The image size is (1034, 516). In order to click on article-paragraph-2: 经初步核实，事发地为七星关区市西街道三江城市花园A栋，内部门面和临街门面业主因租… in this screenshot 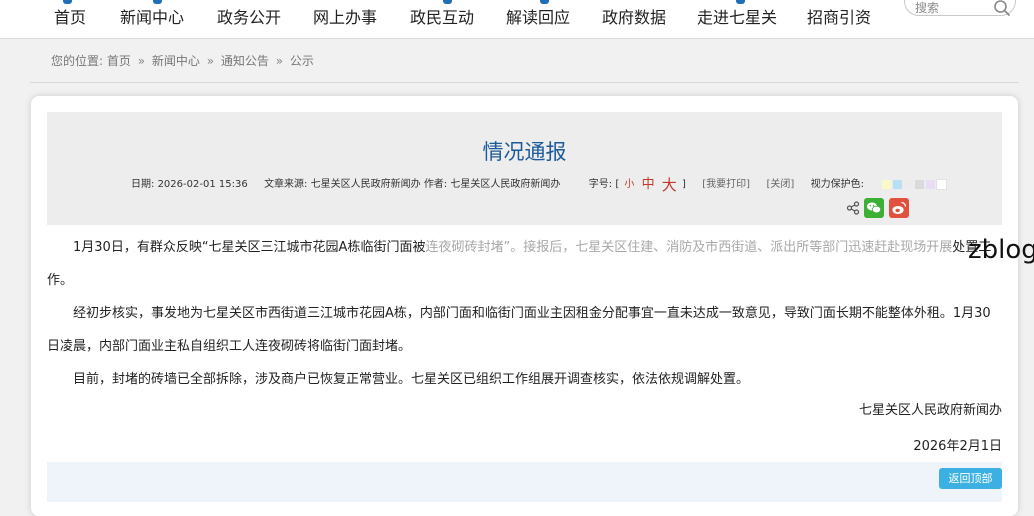, I will do `click(519, 330)`.